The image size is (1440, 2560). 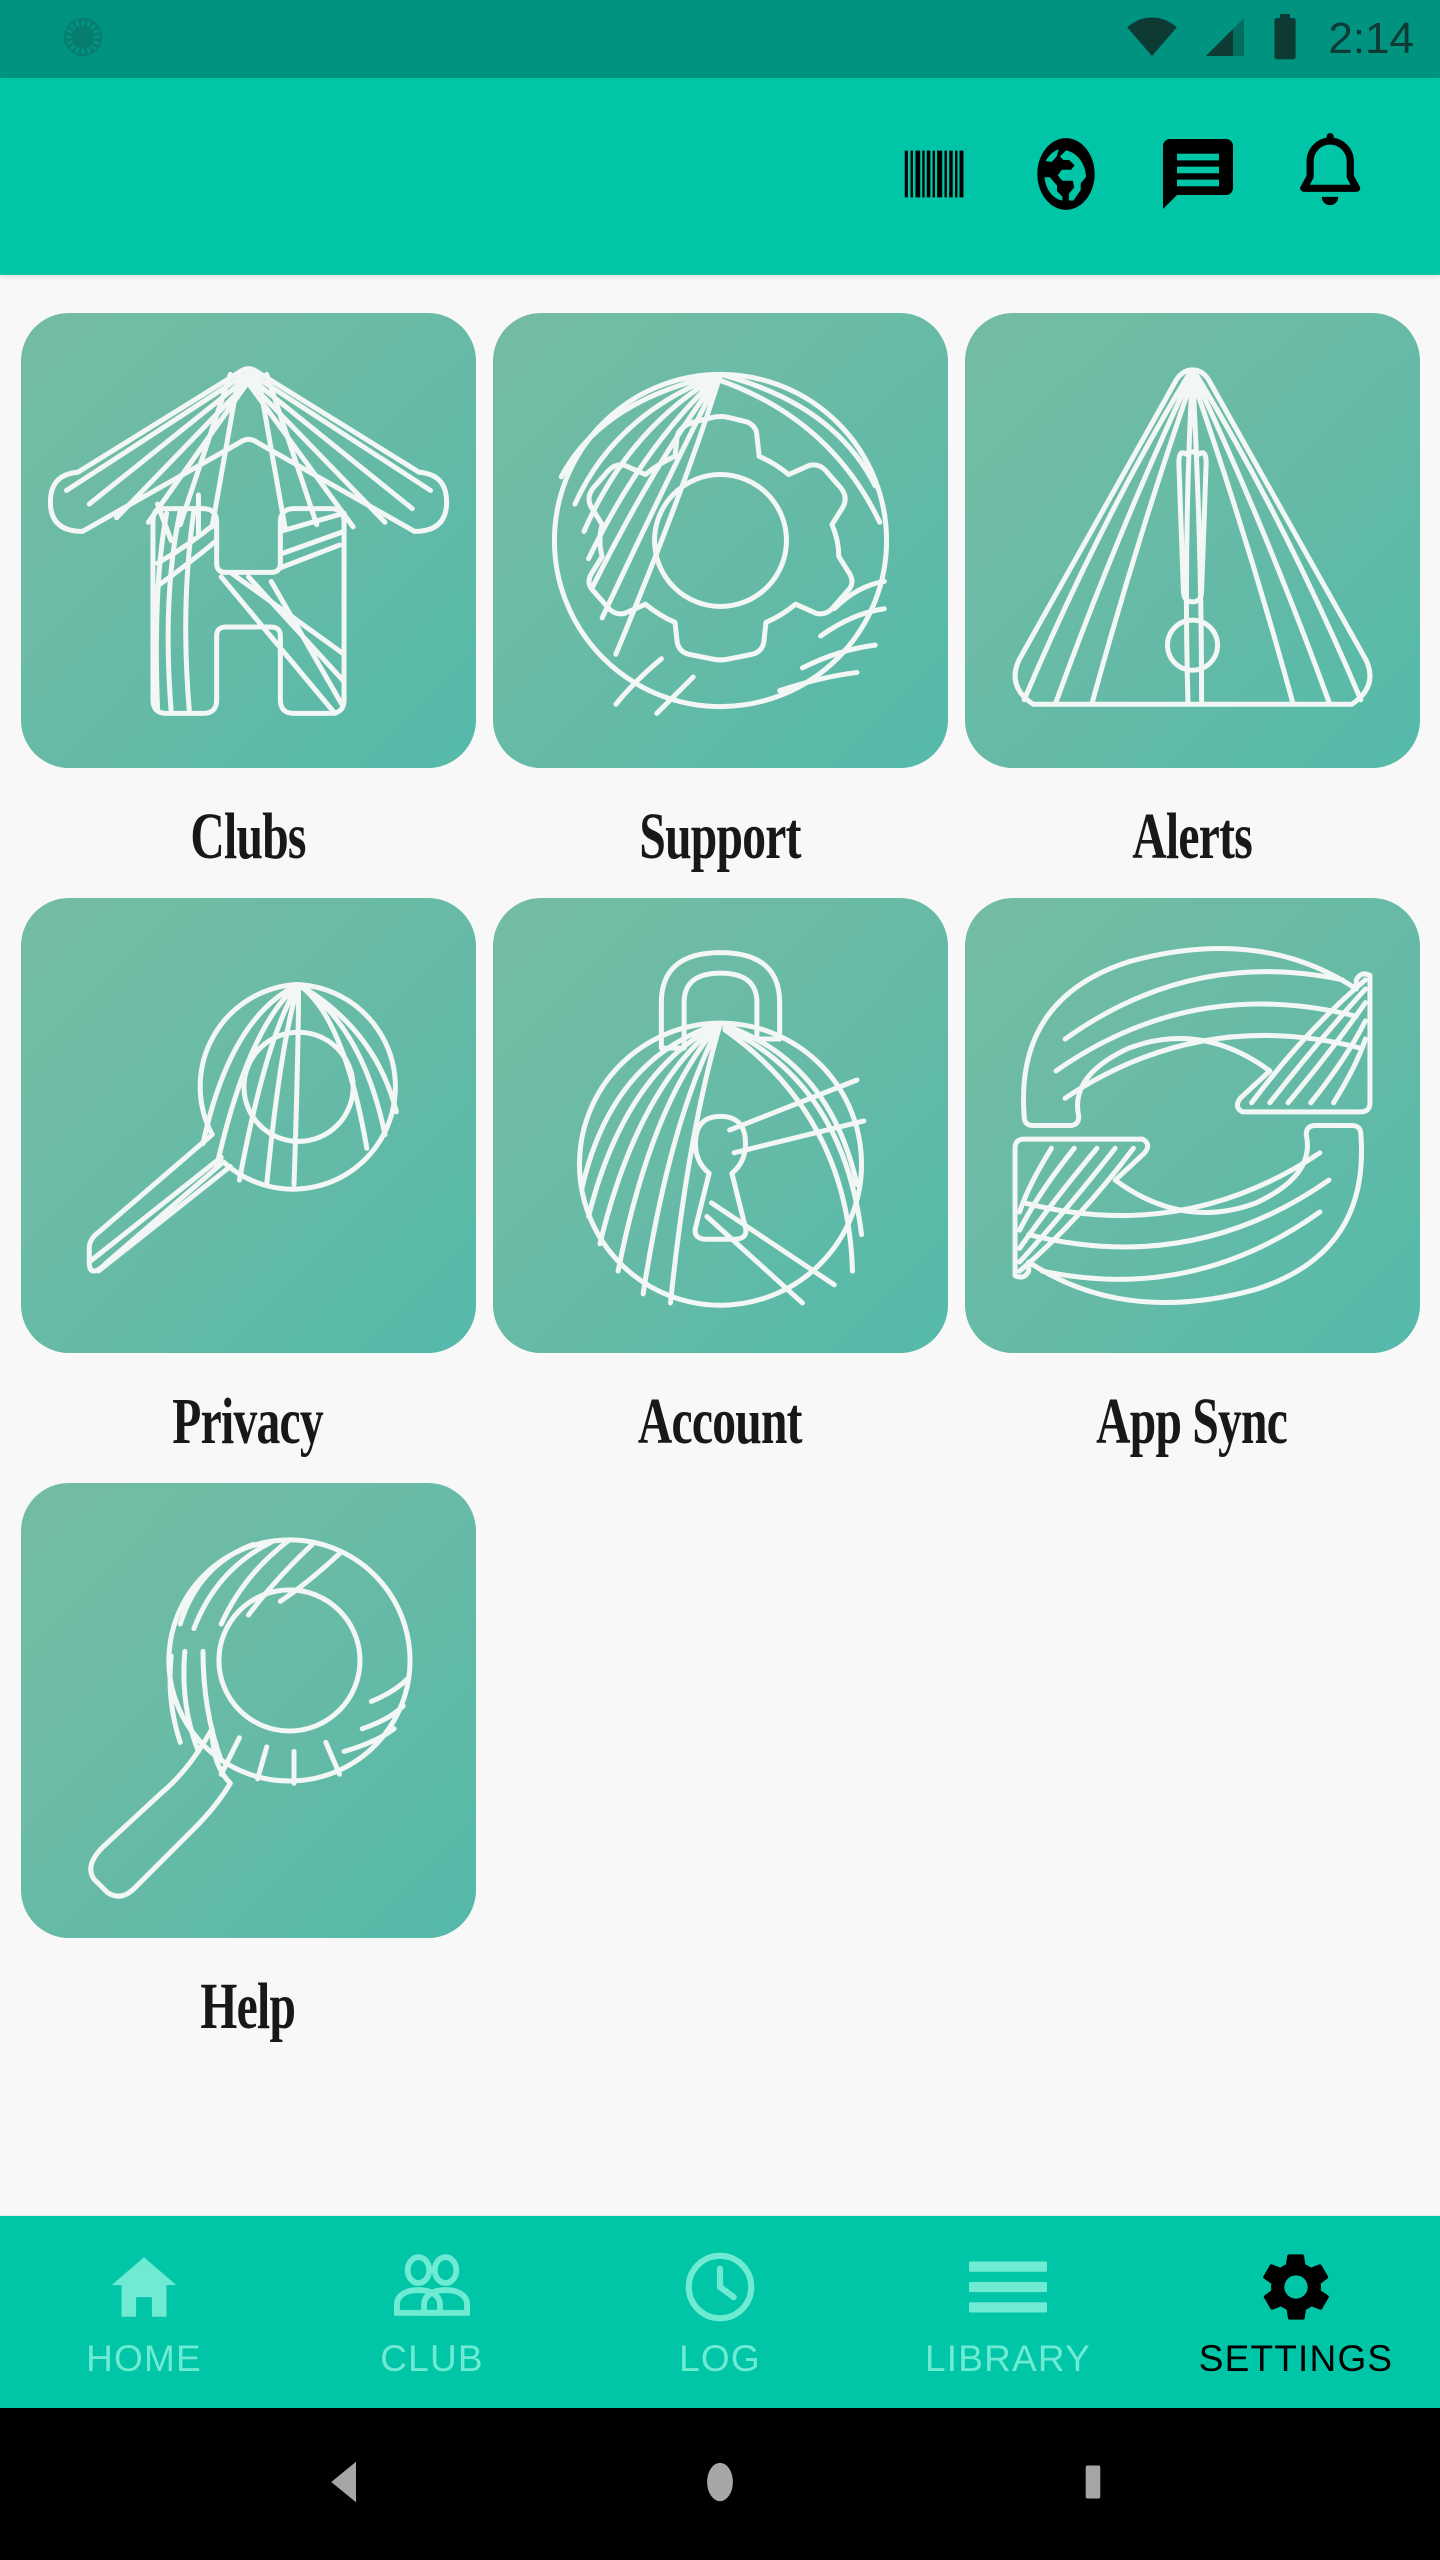 I want to click on sync-circle-icon, so click(x=83, y=39).